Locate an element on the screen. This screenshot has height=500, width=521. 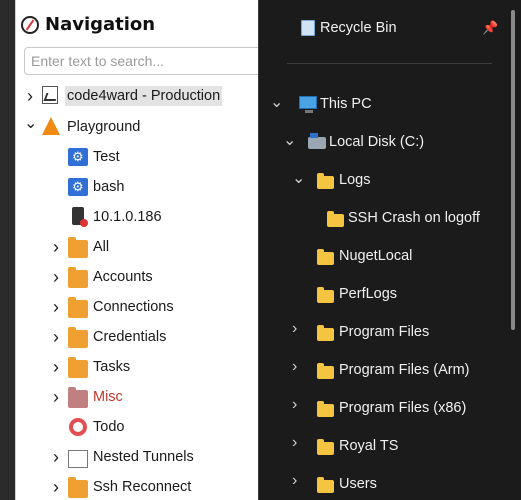
tree-item-label: Ssh Reconnect is located at coordinates (142, 487).